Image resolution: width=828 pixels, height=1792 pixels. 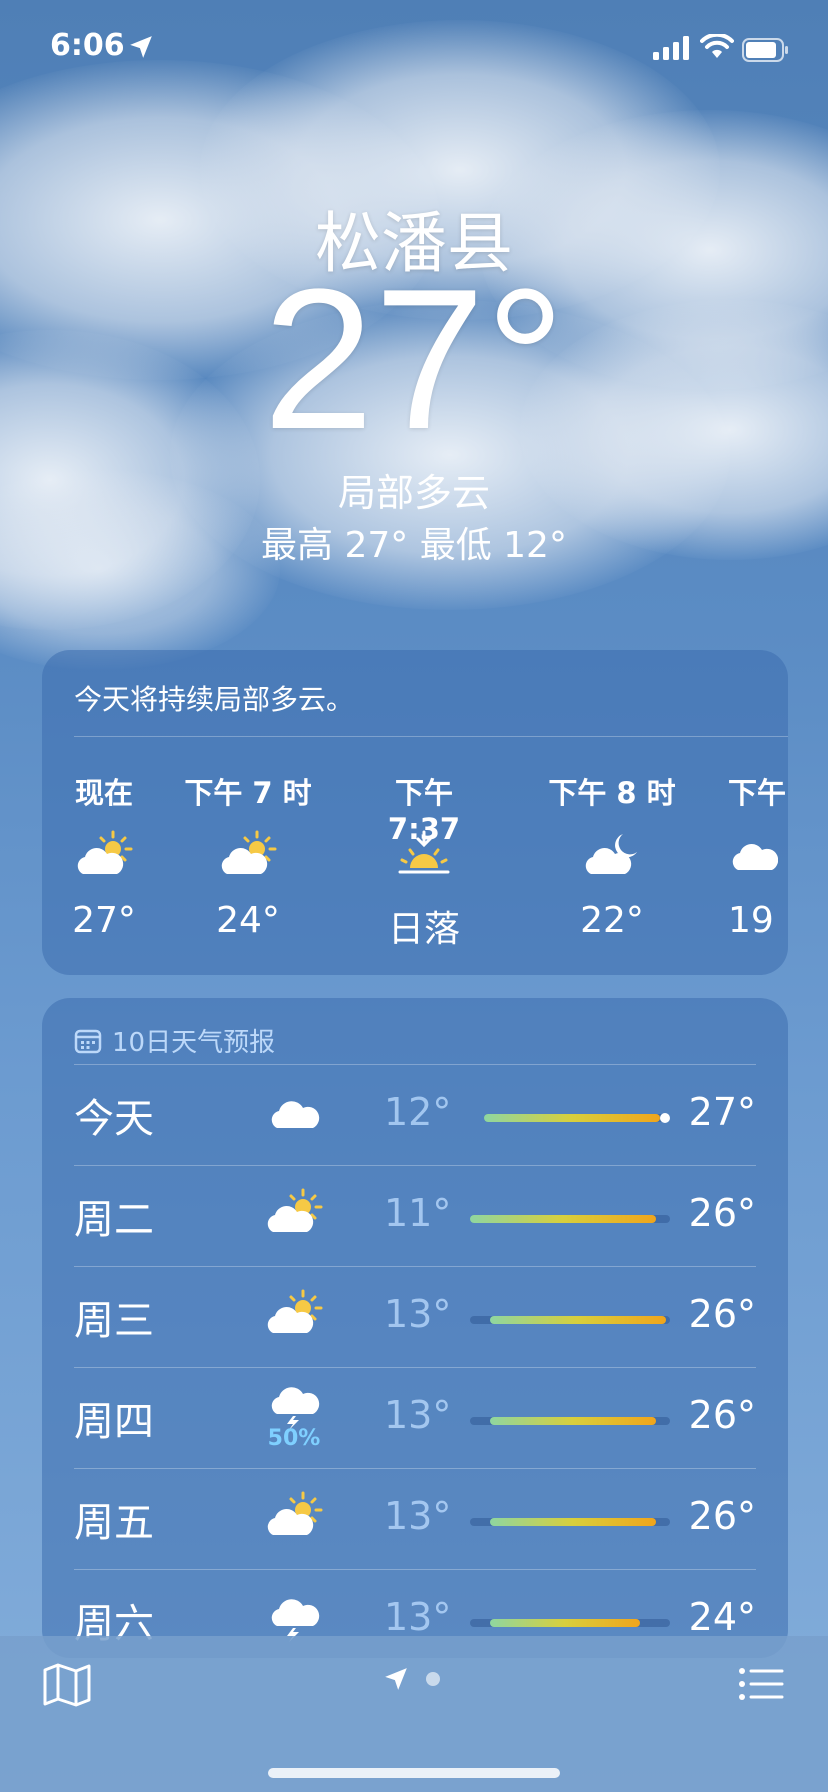 What do you see at coordinates (433, 1679) in the screenshot?
I see `page-indicator-dot` at bounding box center [433, 1679].